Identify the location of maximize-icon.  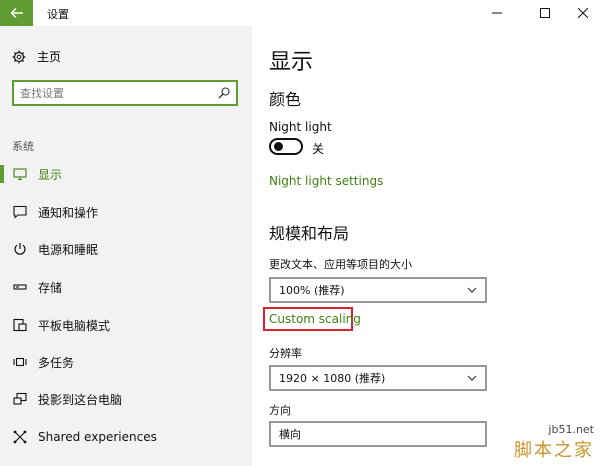
(545, 13).